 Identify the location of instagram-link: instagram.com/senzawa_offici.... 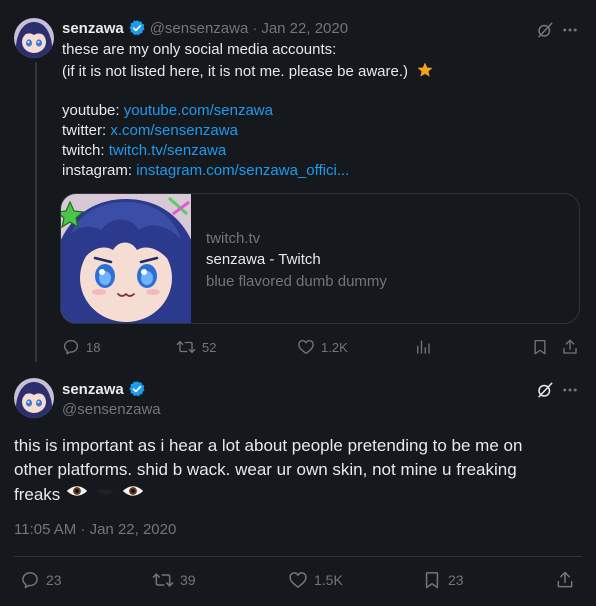
(242, 170).